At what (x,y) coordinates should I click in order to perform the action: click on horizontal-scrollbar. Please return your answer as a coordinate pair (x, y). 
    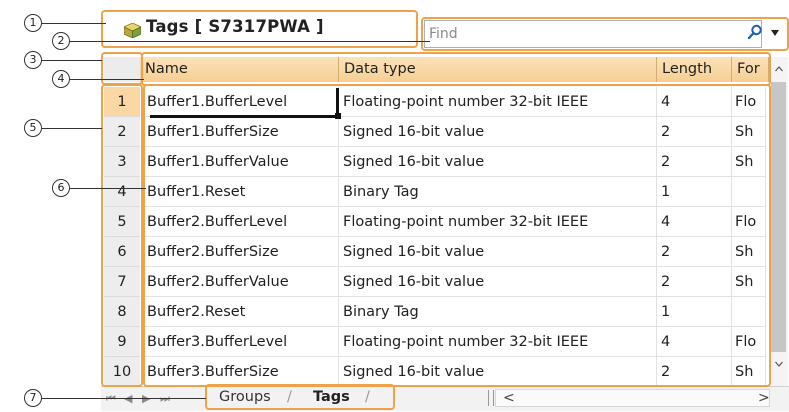
    Looking at the image, I should click on (632, 398).